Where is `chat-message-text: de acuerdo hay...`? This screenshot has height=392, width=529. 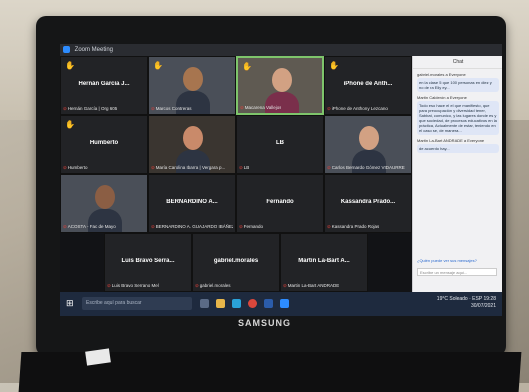 chat-message-text: de acuerdo hay... is located at coordinates (458, 148).